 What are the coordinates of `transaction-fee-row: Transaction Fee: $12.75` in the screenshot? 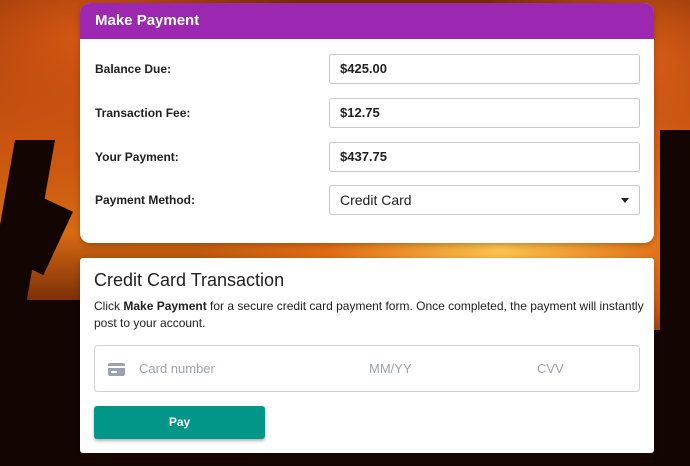 It's located at (367, 113).